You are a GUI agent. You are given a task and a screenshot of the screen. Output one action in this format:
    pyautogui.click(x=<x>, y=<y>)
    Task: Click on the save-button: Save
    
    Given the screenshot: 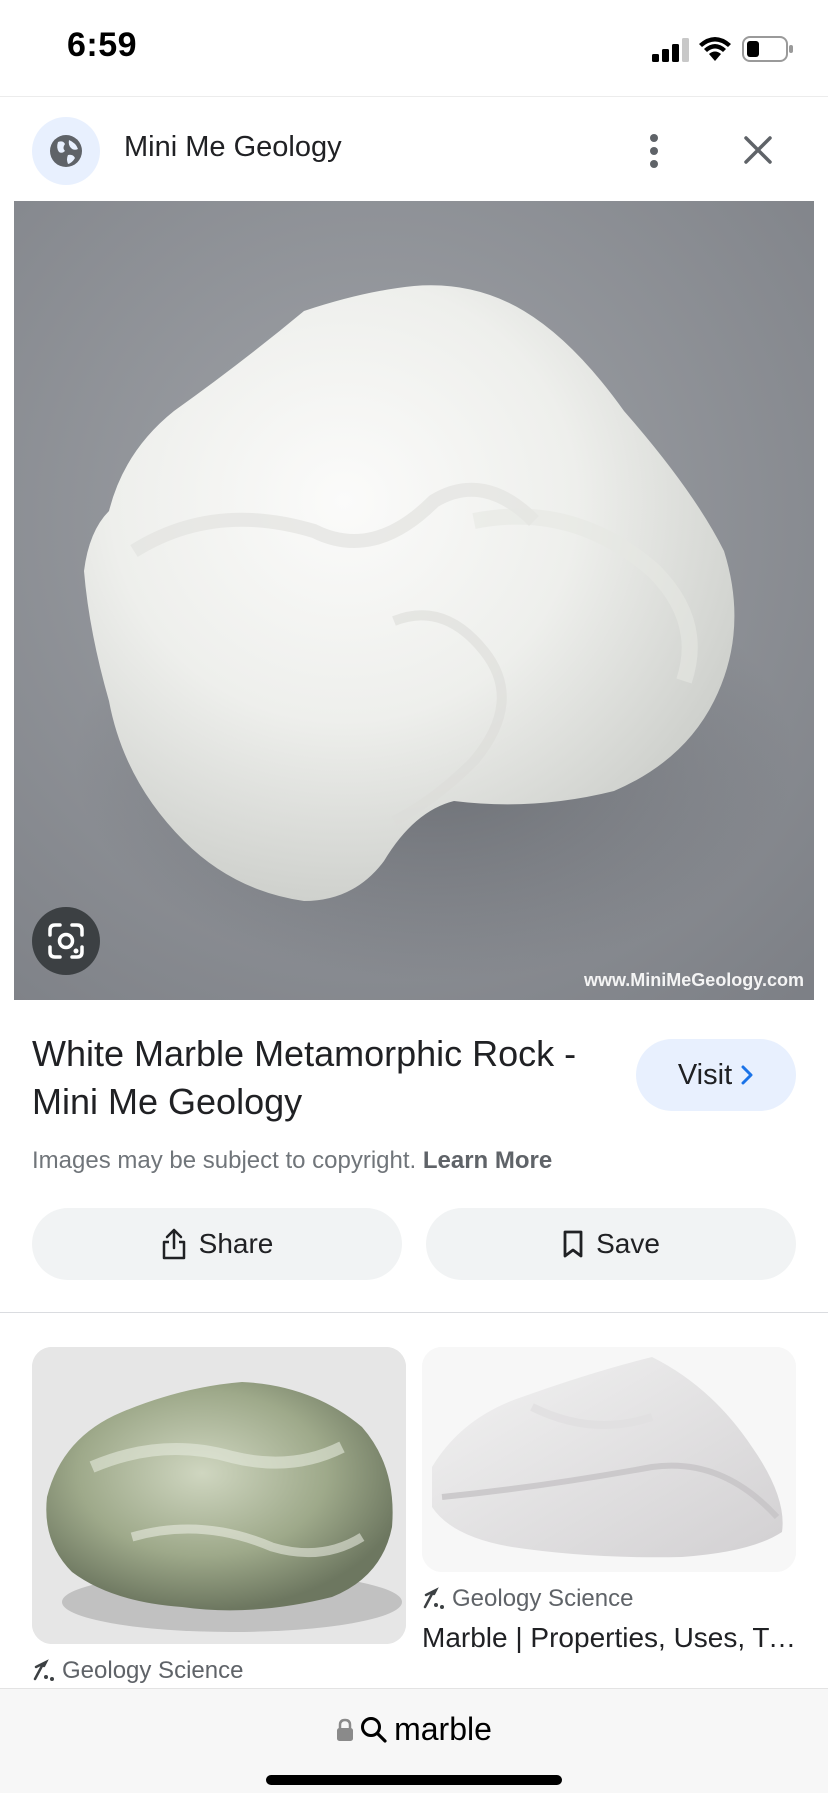 What is the action you would take?
    pyautogui.click(x=611, y=1244)
    